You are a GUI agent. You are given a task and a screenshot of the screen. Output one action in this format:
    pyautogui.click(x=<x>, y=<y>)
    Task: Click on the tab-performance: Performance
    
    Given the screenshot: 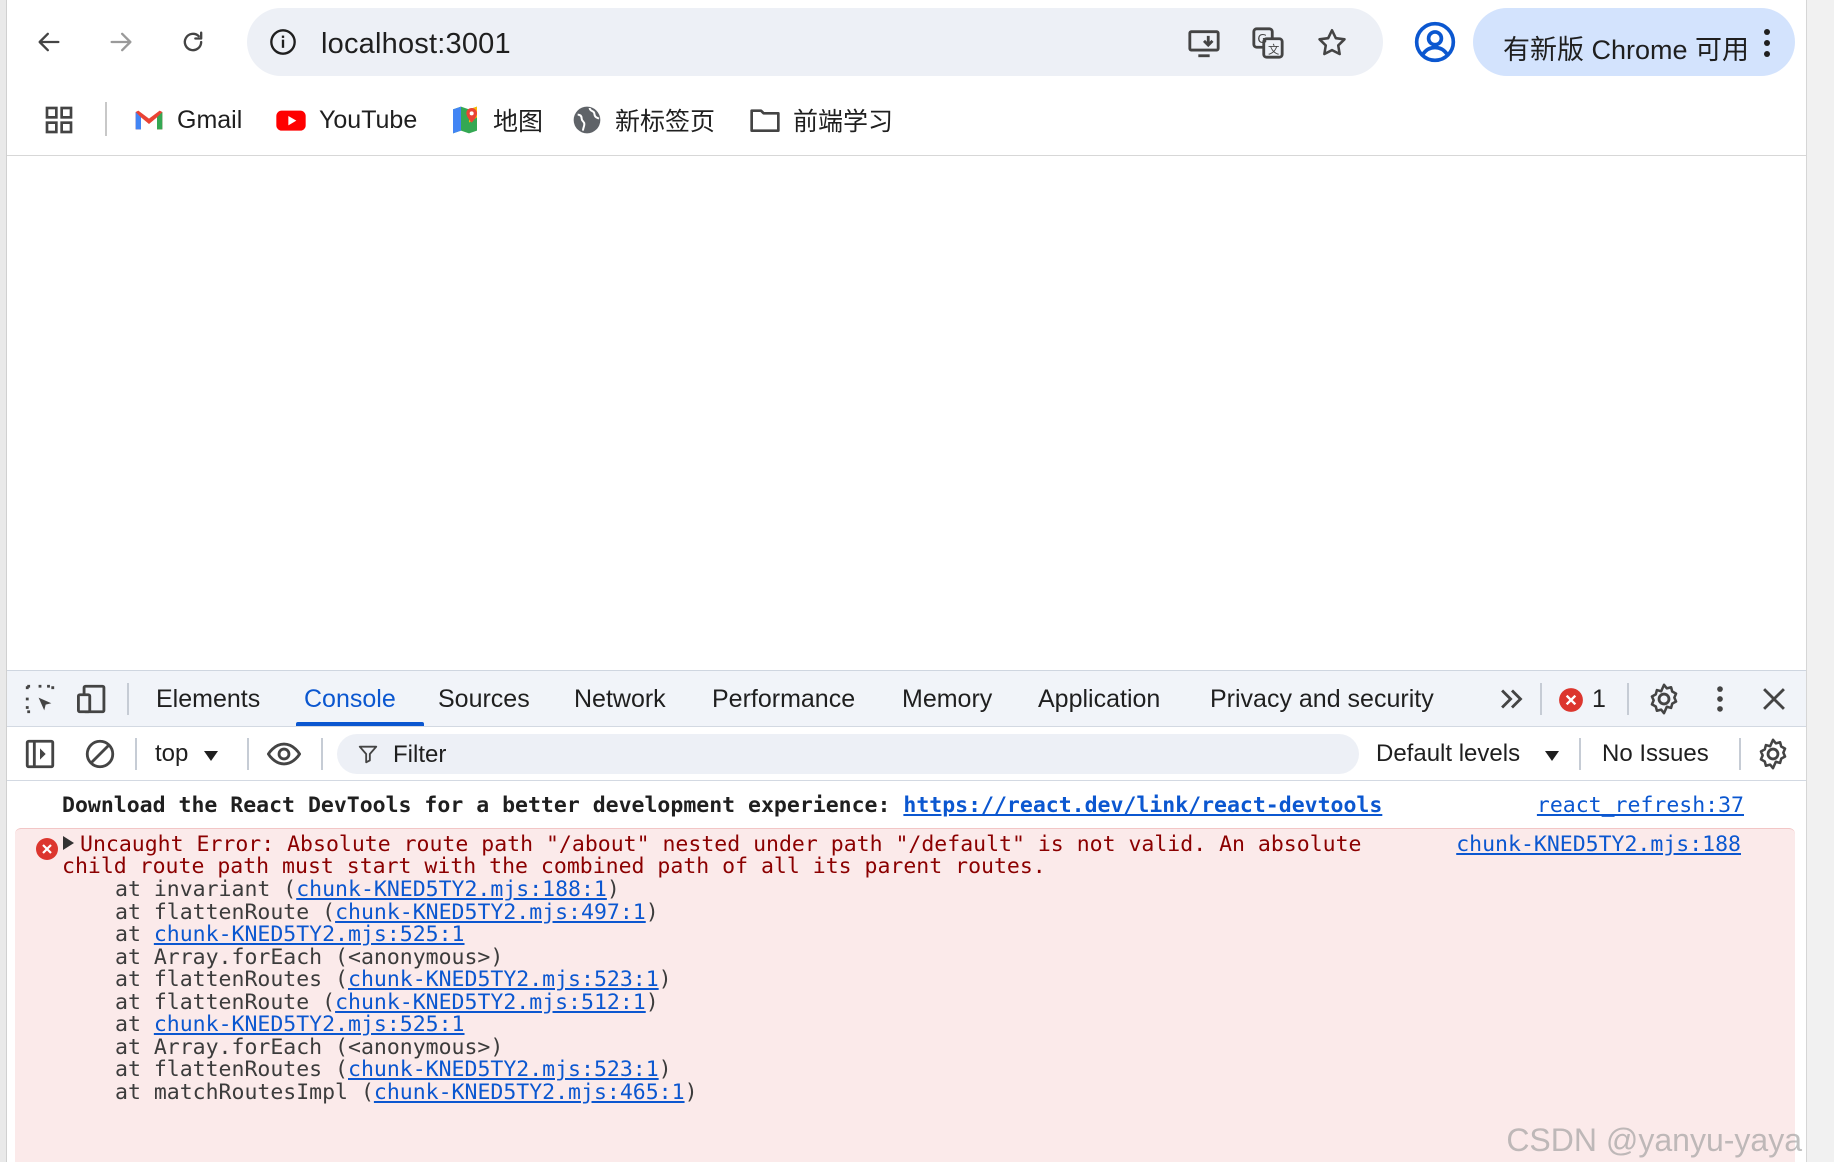 What is the action you would take?
    pyautogui.click(x=783, y=699)
    